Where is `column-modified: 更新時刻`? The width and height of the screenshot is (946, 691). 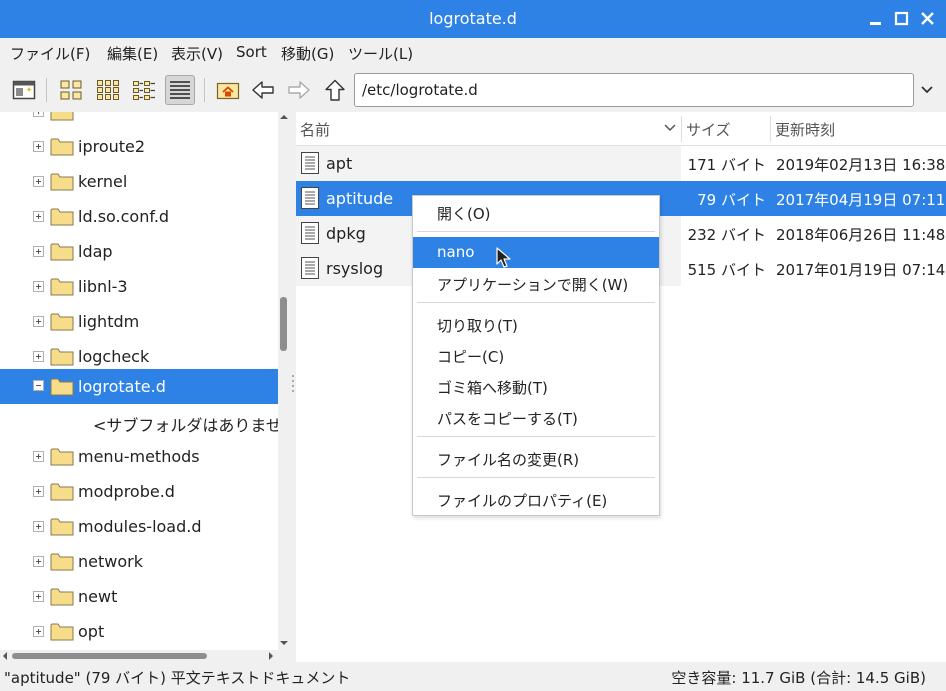
column-modified: 更新時刻 is located at coordinates (805, 129).